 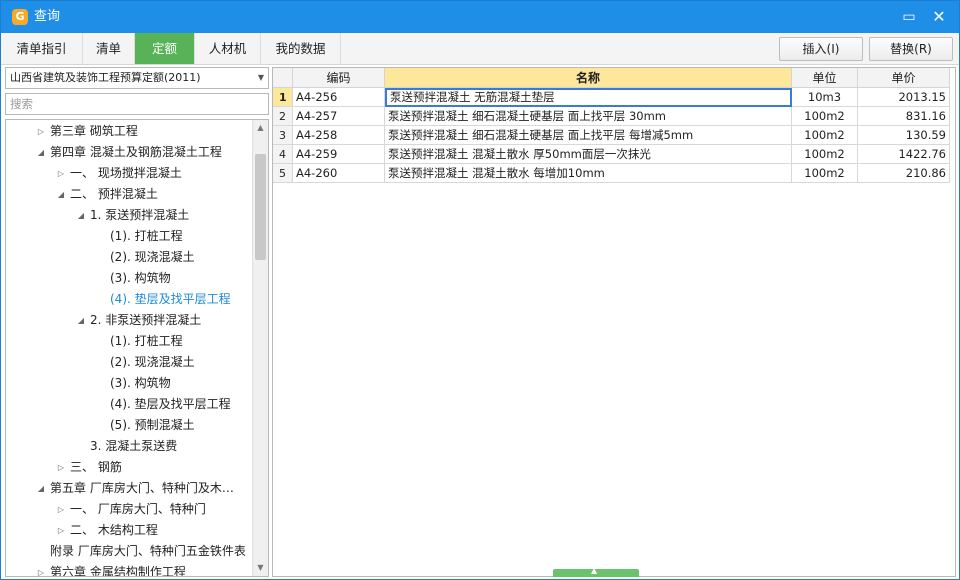 What do you see at coordinates (260, 348) in the screenshot?
I see `tree-scrollbar: ▲ ▼` at bounding box center [260, 348].